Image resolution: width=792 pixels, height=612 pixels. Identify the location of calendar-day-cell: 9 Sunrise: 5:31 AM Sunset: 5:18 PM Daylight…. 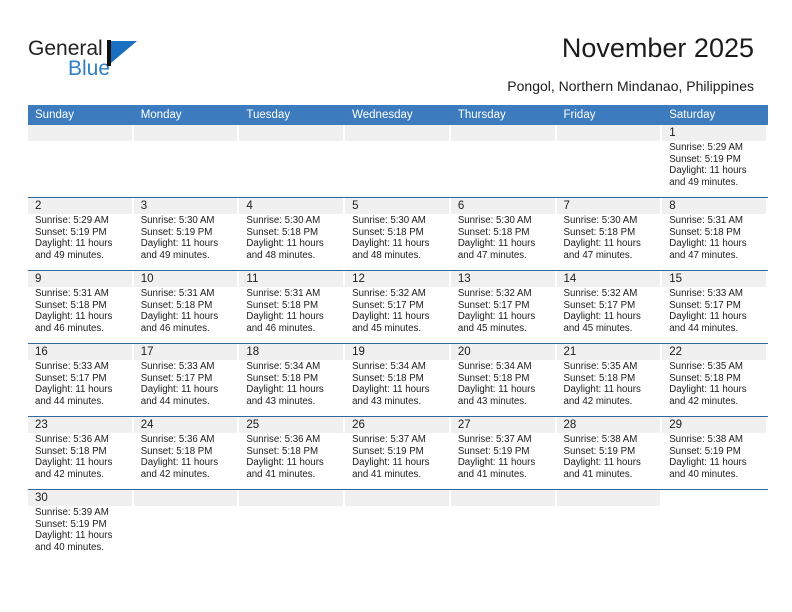
(81, 307).